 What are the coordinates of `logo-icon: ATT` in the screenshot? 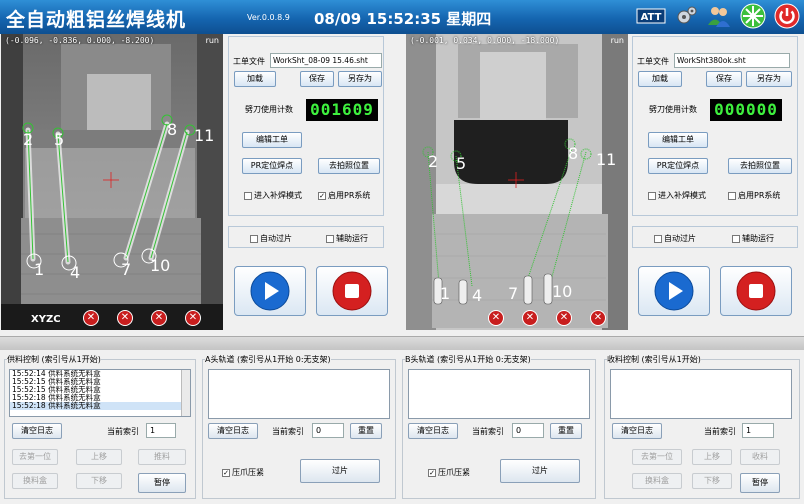 It's located at (651, 16).